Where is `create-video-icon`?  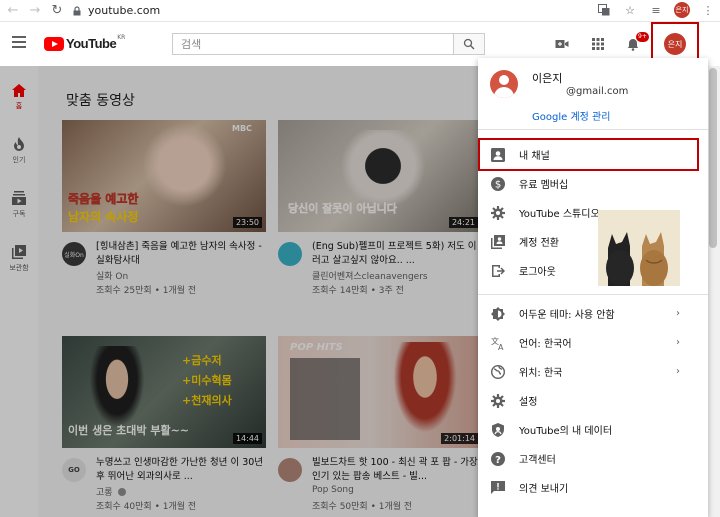 create-video-icon is located at coordinates (562, 44).